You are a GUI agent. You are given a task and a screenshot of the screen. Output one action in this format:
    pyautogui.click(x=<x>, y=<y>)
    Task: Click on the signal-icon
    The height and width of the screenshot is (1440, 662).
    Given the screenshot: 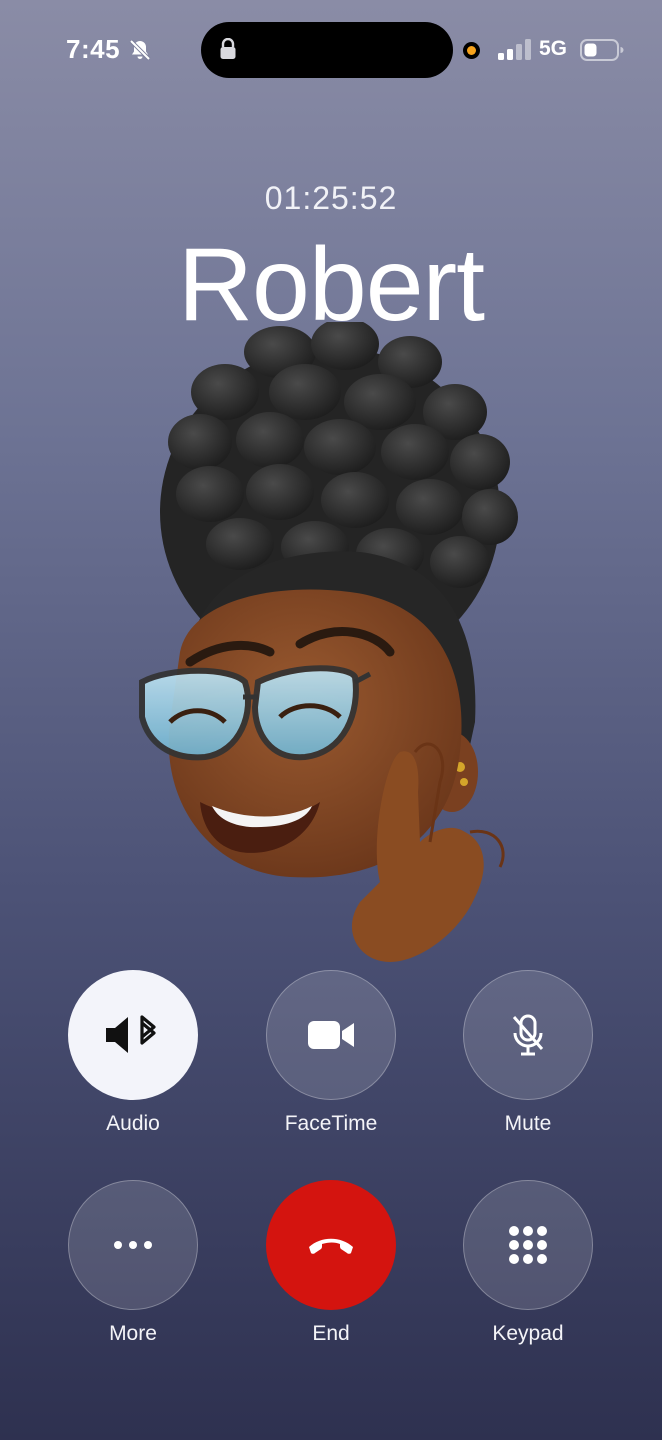 What is the action you would take?
    pyautogui.click(x=514, y=49)
    